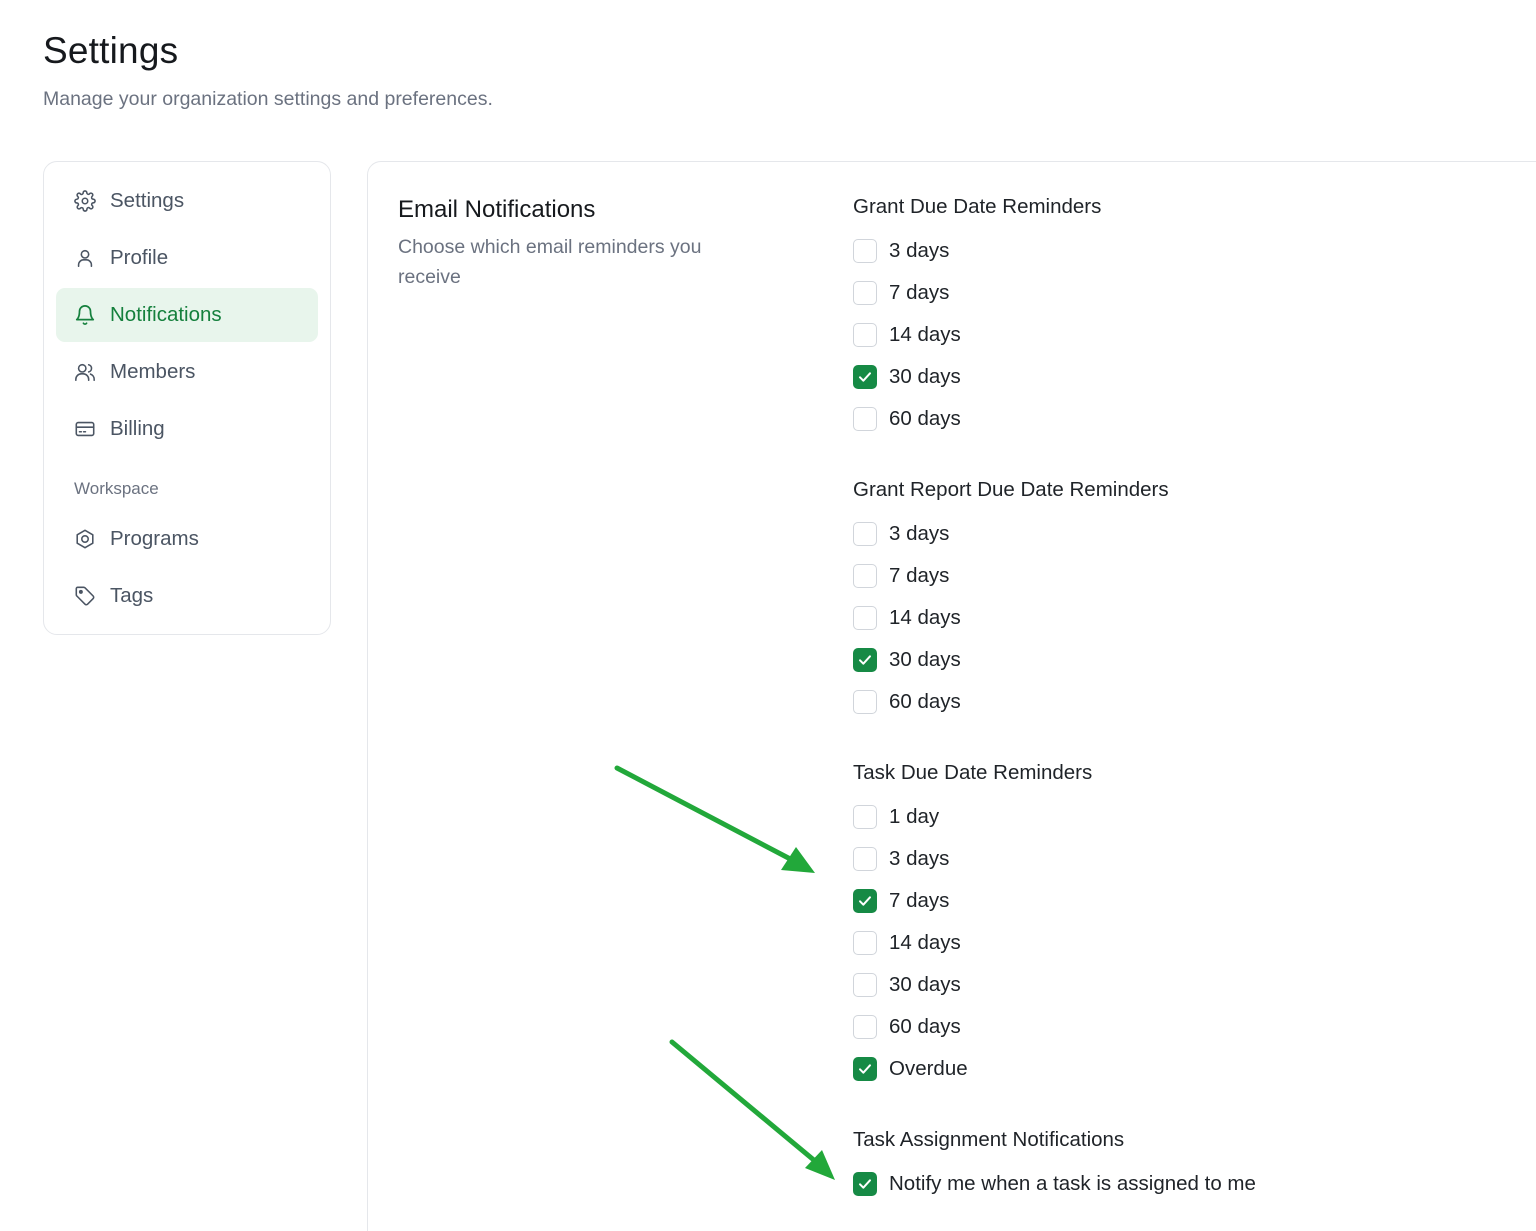 The width and height of the screenshot is (1536, 1231). Describe the element at coordinates (187, 258) in the screenshot. I see `sidebar-item-profile: Profile` at that location.